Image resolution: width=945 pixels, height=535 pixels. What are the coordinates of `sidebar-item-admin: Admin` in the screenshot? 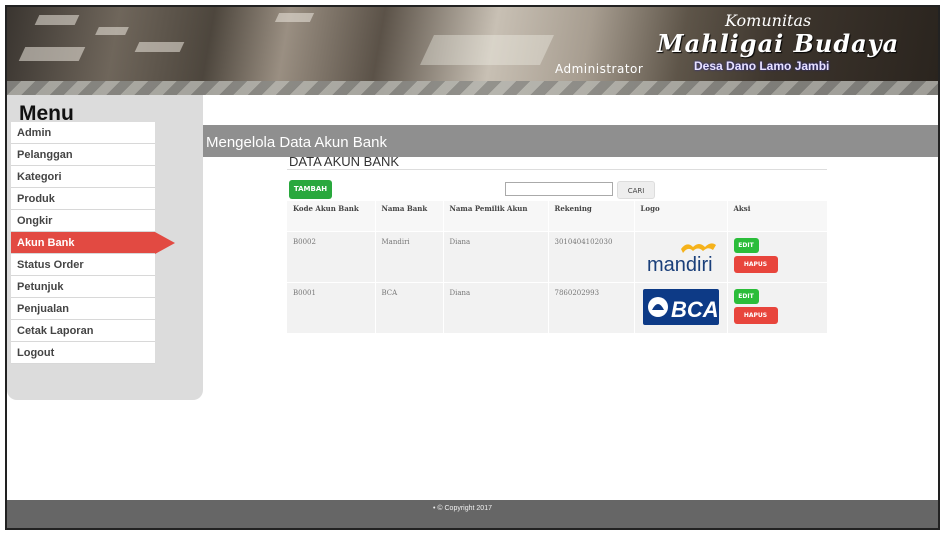 It's located at (83, 133).